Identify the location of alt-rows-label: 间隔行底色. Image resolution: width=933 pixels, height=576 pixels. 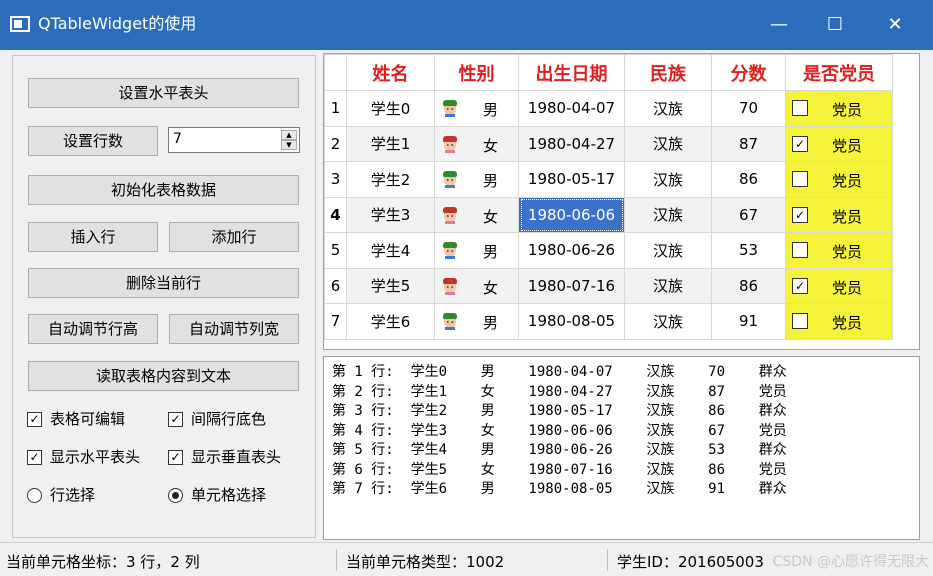
(228, 419).